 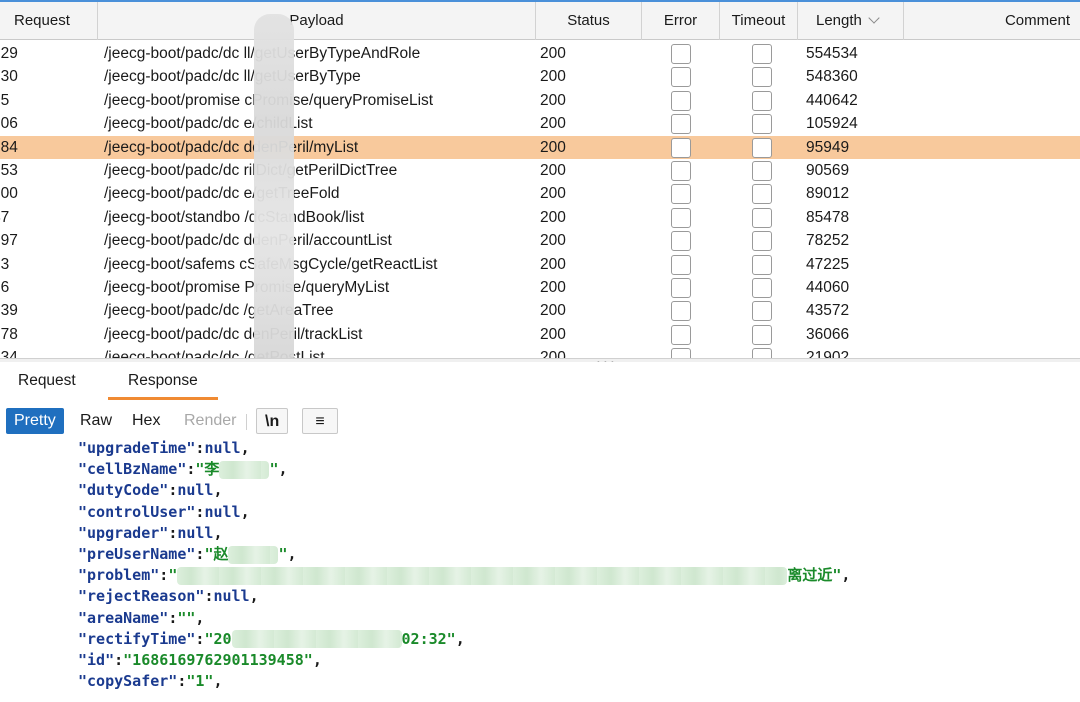 I want to click on column-header-length: Length, so click(x=851, y=21).